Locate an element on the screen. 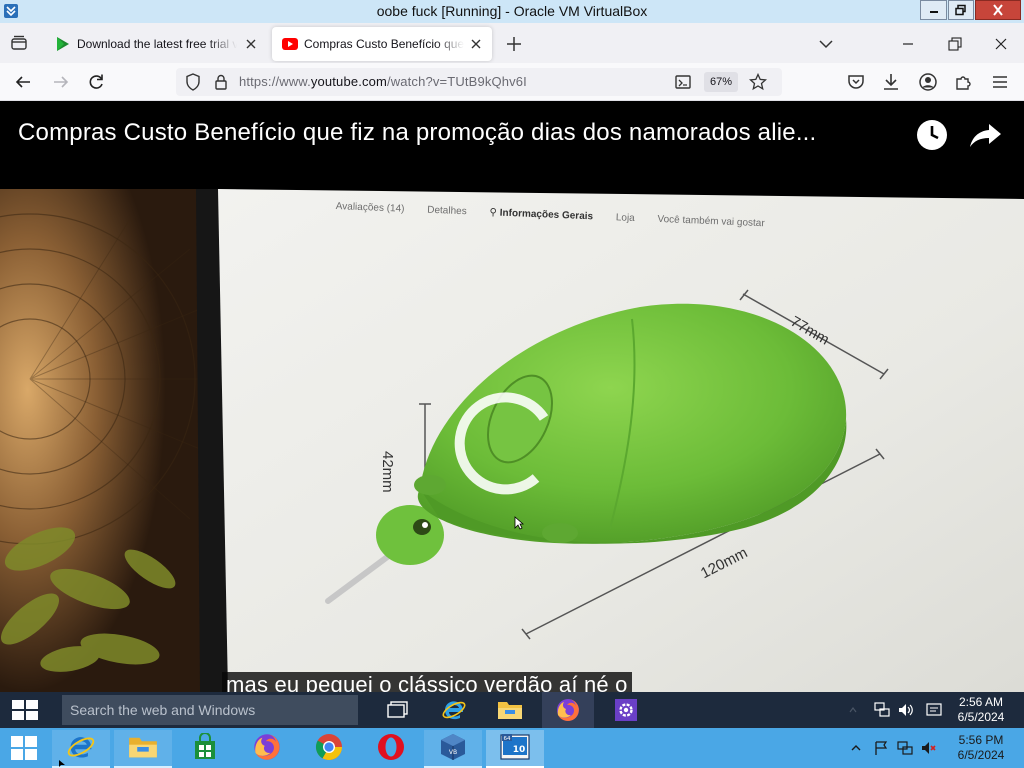  guest-internet-explorer-button is located at coordinates (454, 710).